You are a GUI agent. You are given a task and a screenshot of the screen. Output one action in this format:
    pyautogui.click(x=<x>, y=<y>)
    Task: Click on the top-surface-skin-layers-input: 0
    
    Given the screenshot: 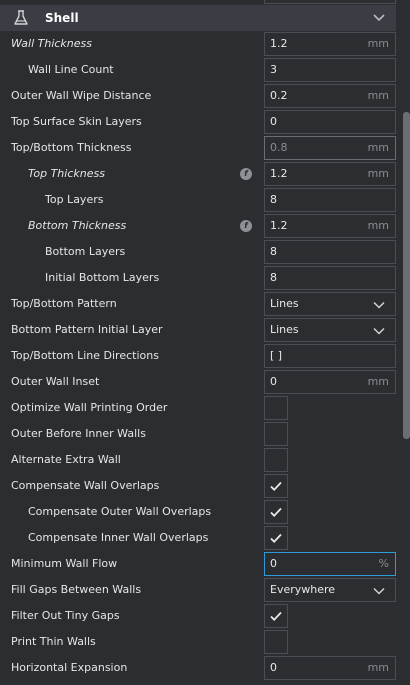 What is the action you would take?
    pyautogui.click(x=330, y=122)
    